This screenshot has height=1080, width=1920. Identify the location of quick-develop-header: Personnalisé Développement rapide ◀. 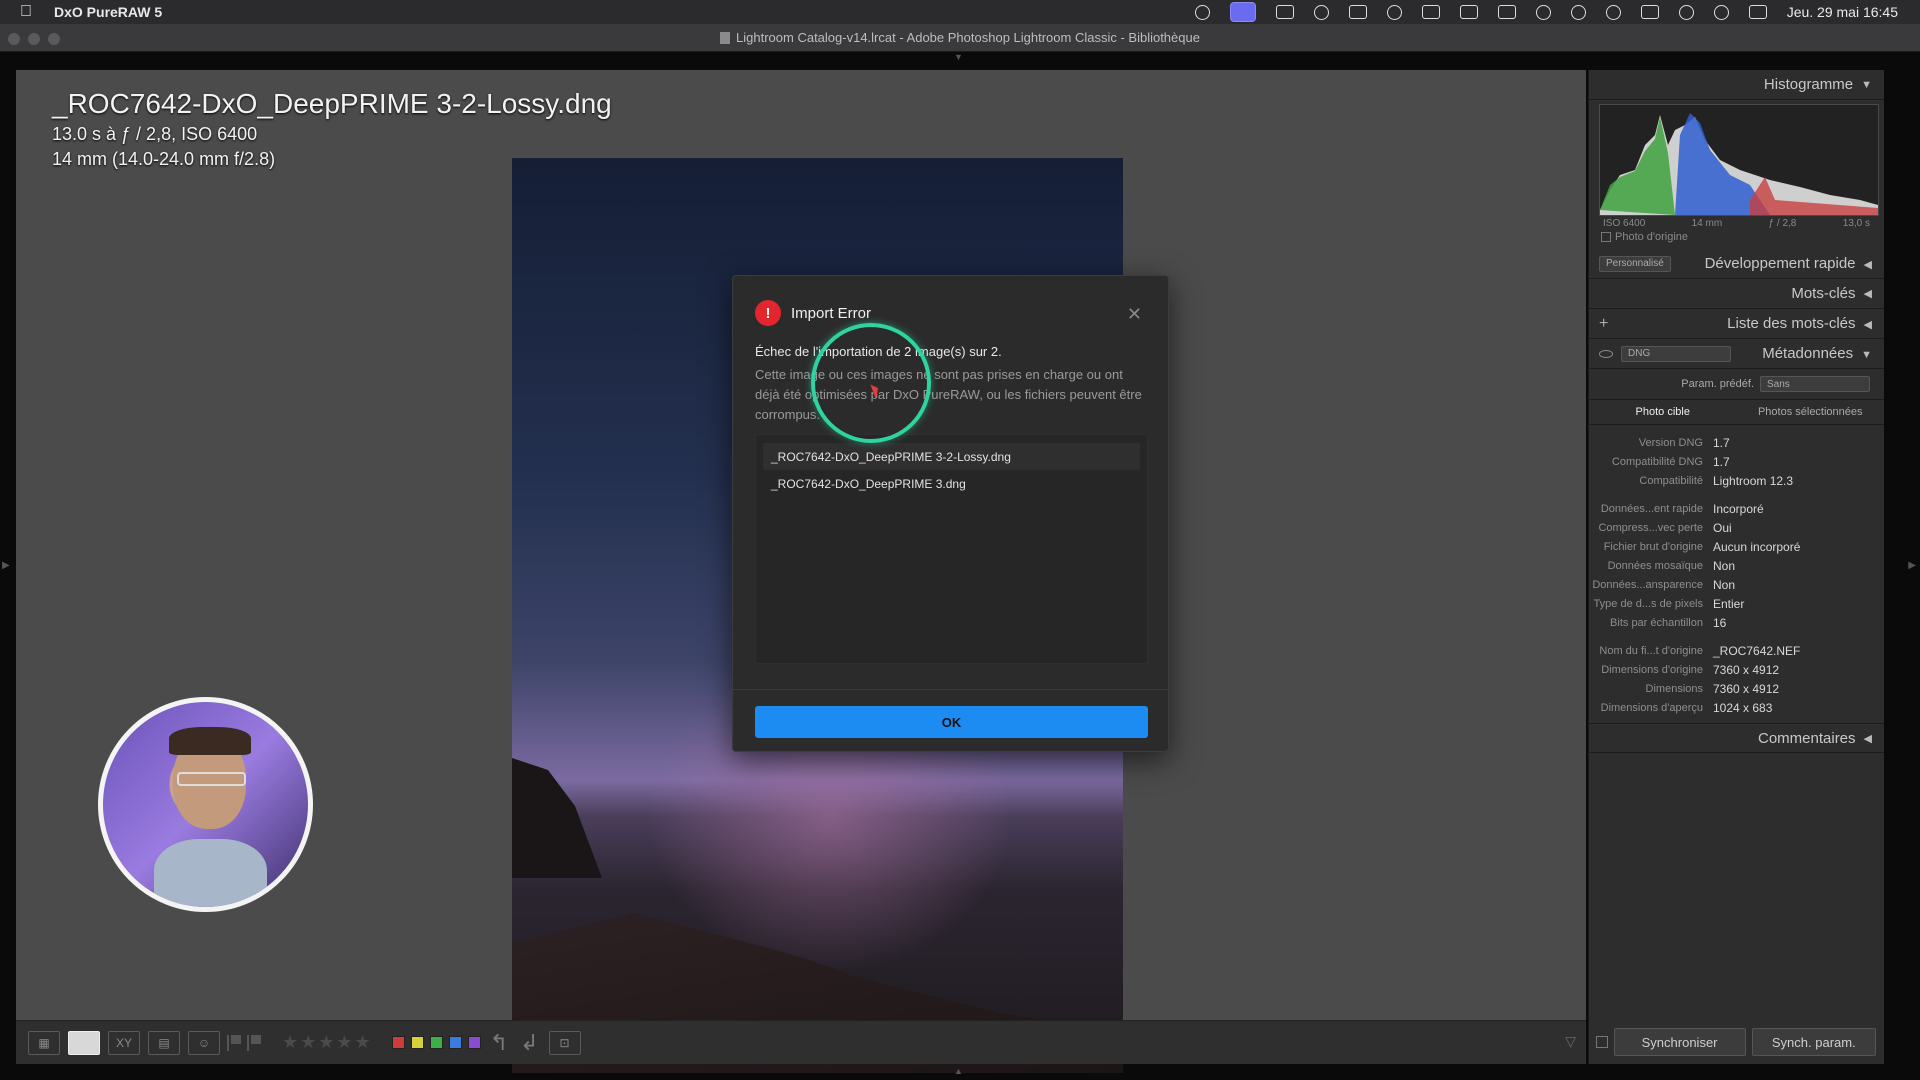
(1736, 264).